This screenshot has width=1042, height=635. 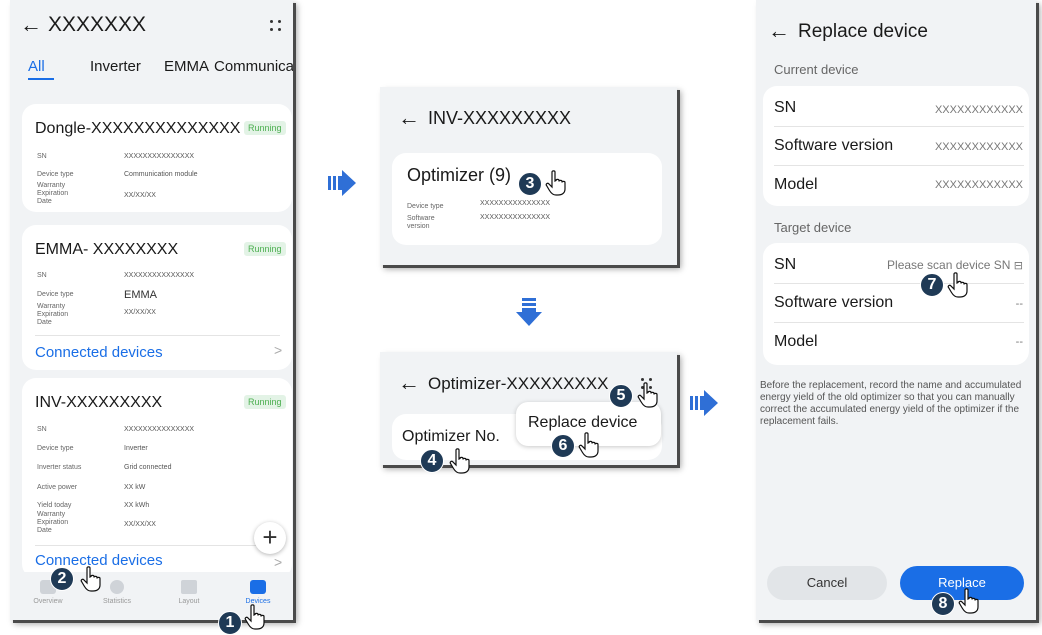 What do you see at coordinates (515, 203) in the screenshot?
I see `device-type-value: XXXXXXXXXXXXXXX` at bounding box center [515, 203].